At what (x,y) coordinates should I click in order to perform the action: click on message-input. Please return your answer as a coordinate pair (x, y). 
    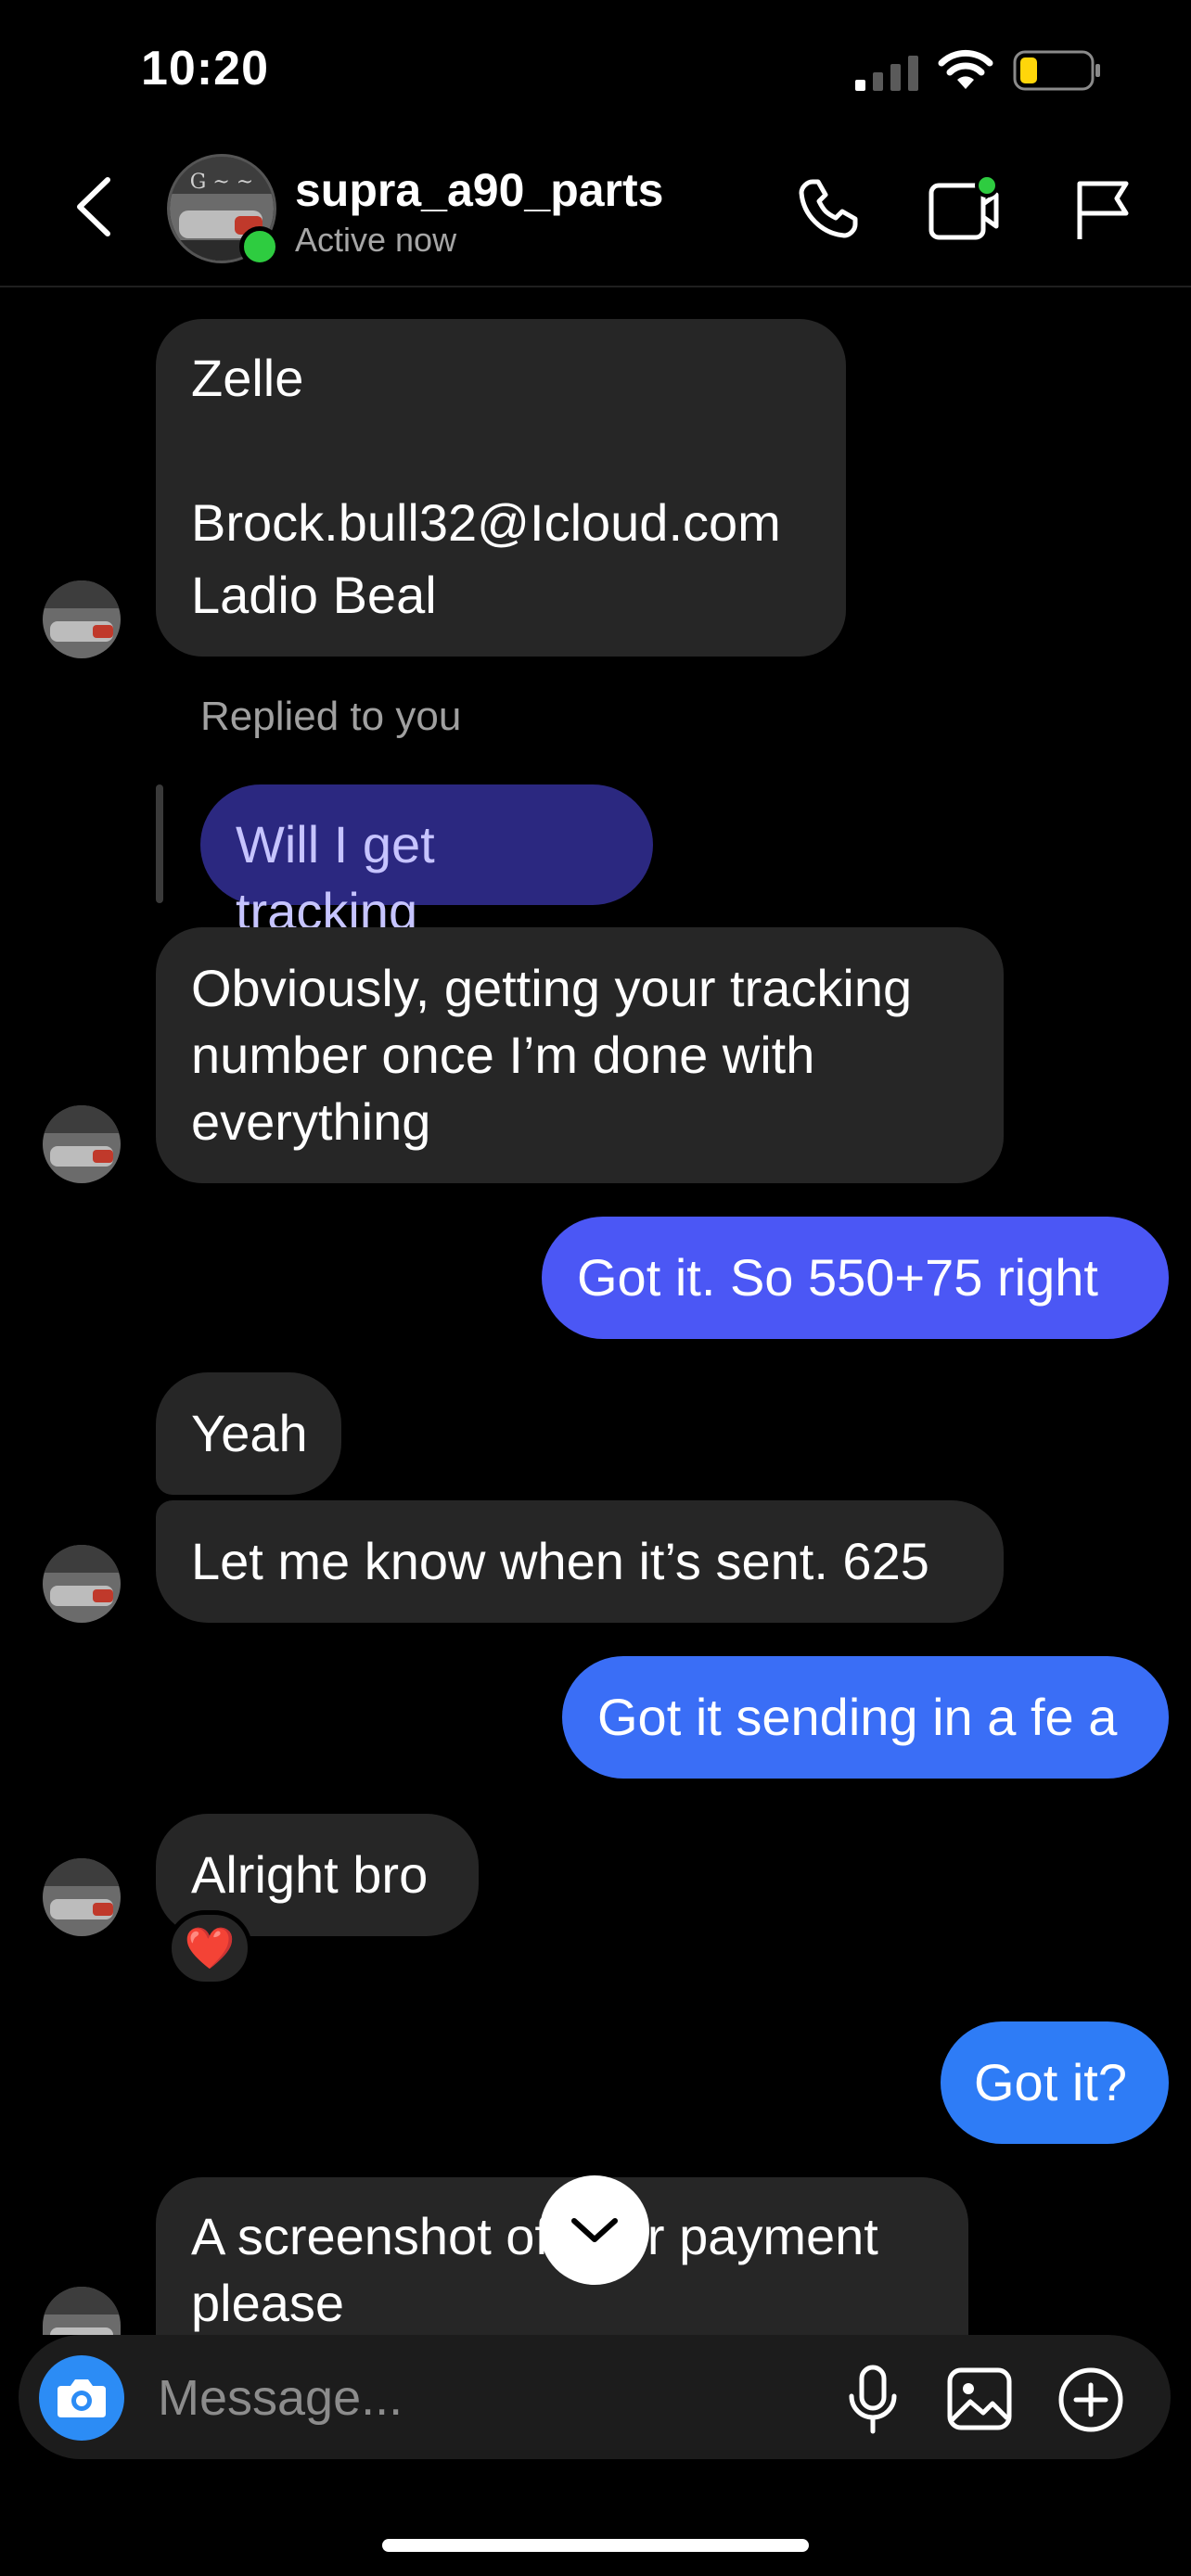
    Looking at the image, I should click on (482, 2398).